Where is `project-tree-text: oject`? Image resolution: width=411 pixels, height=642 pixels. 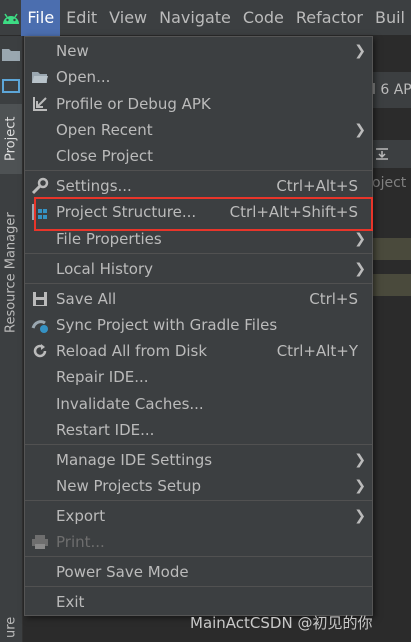 project-tree-text: oject is located at coordinates (389, 183).